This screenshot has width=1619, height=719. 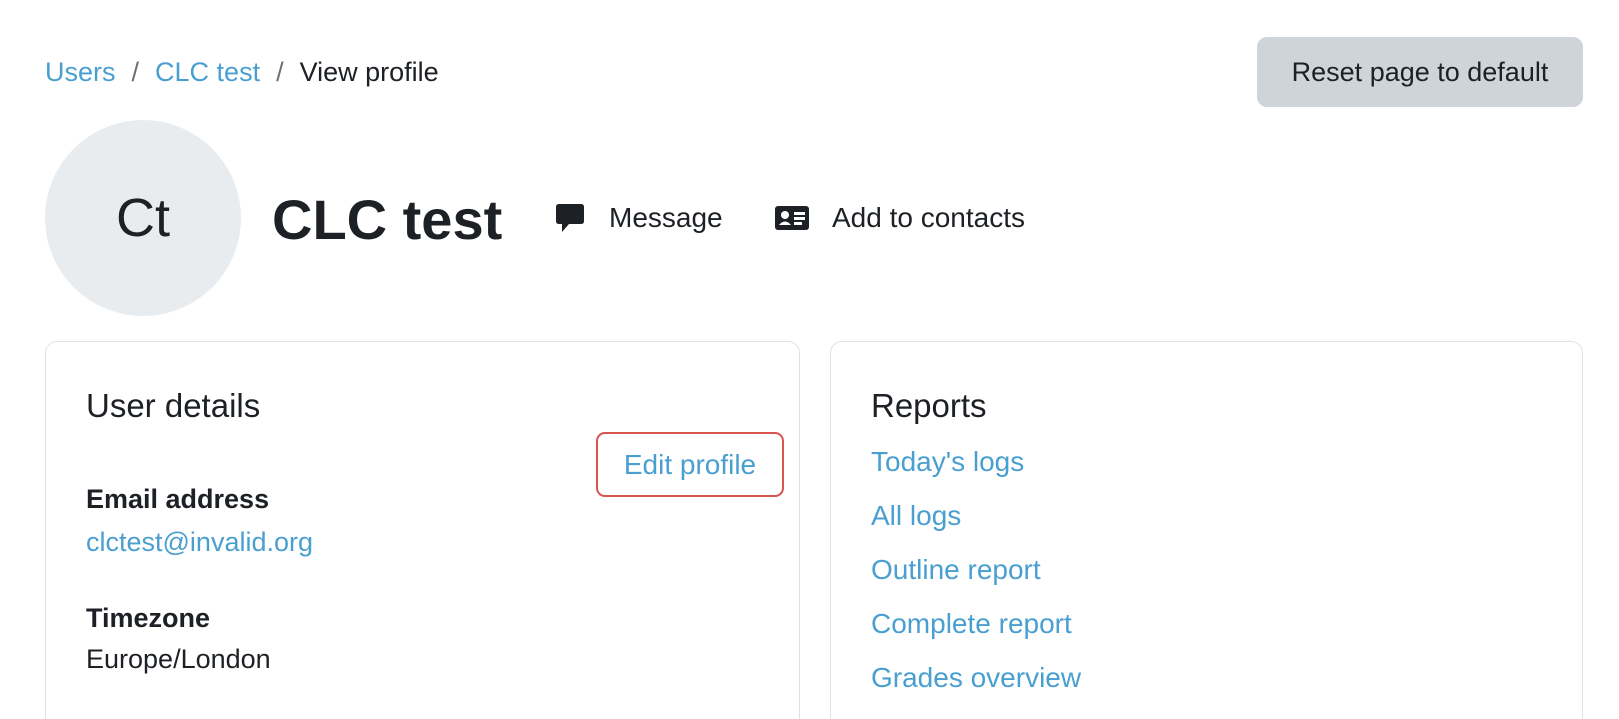 What do you see at coordinates (207, 72) in the screenshot?
I see `breadcrumb-link-user: CLC test` at bounding box center [207, 72].